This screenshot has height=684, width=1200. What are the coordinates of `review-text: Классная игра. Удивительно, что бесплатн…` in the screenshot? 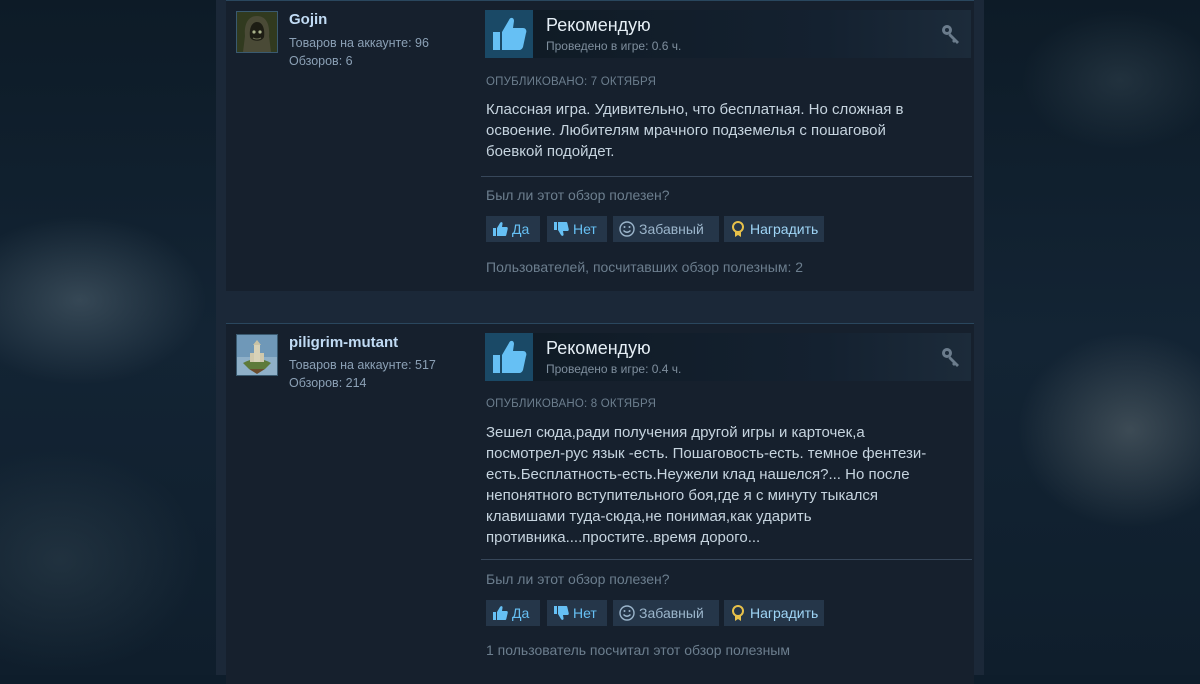 It's located at (695, 130).